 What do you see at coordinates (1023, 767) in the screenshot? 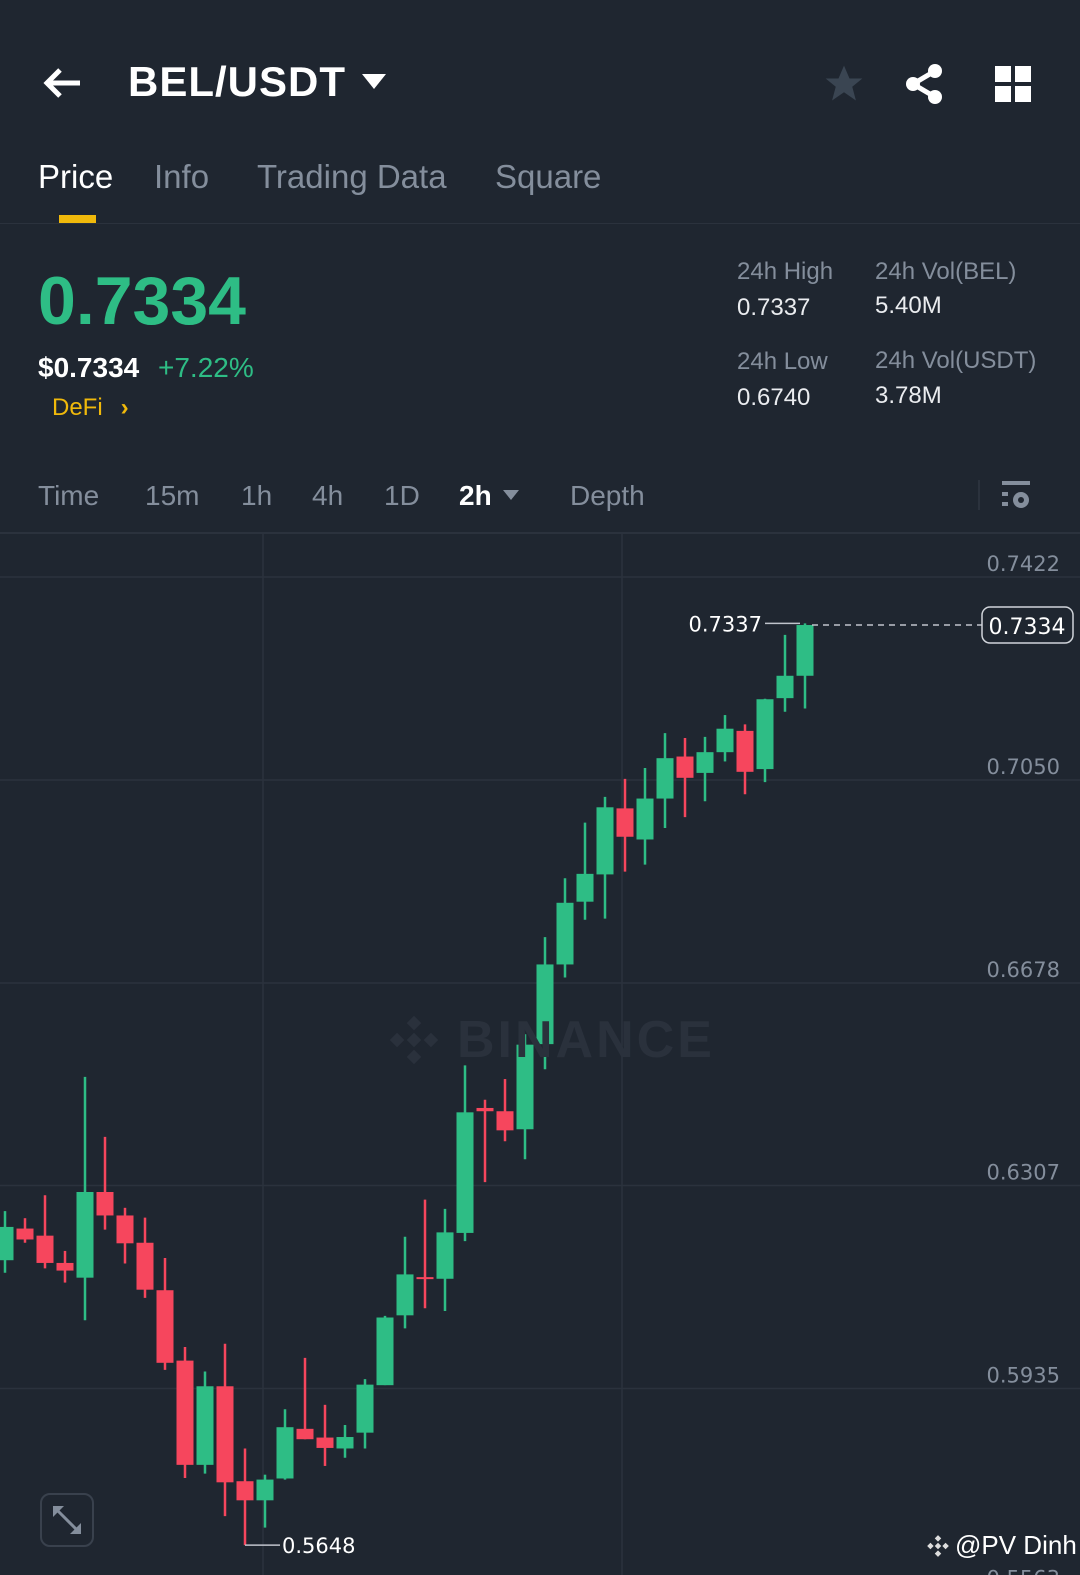
I see `y-axis-label: 0.7050` at bounding box center [1023, 767].